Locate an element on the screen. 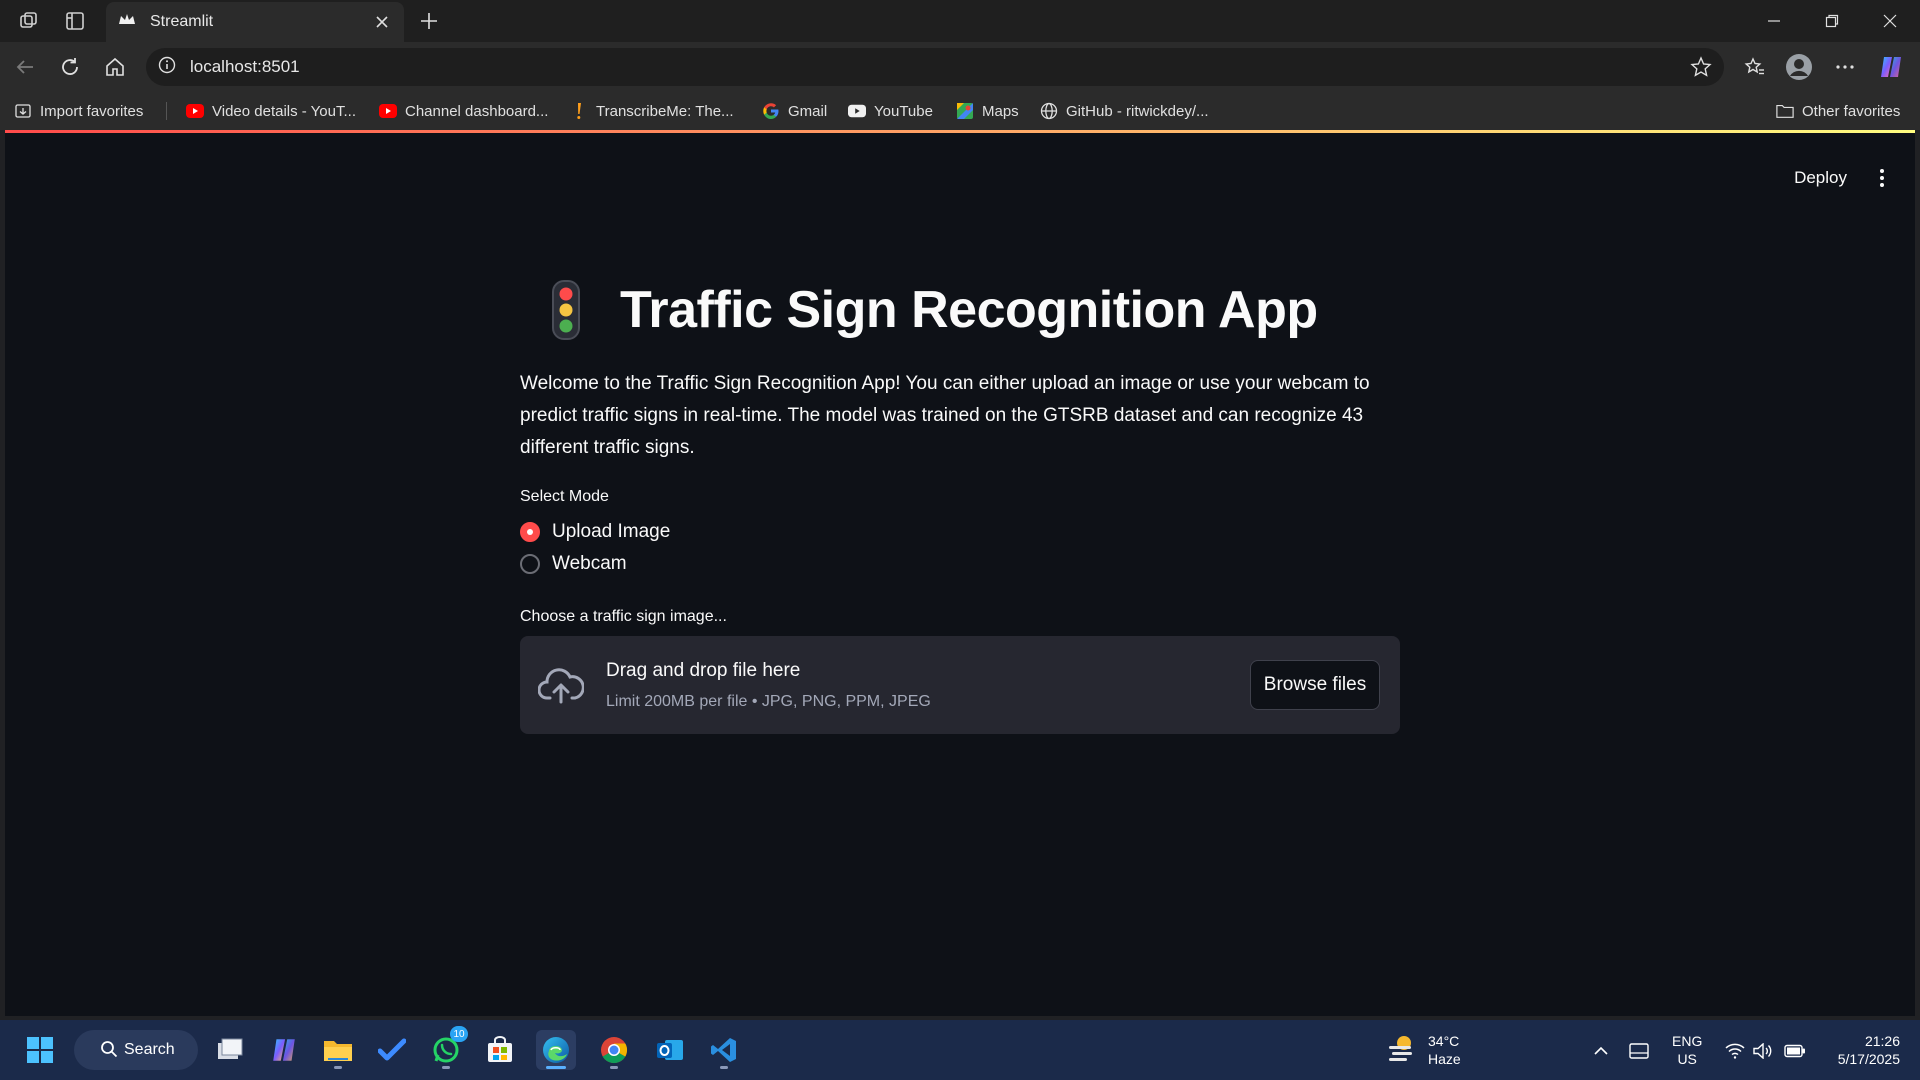 This screenshot has width=1920, height=1080. close-window-icon is located at coordinates (1890, 21).